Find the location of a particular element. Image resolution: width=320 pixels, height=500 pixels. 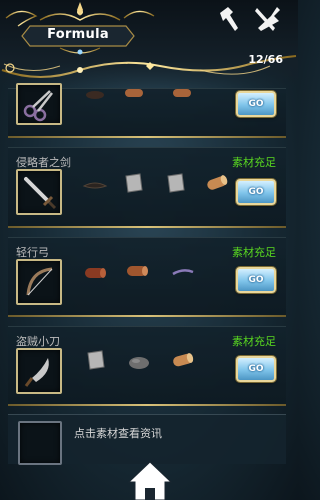

bow-icon is located at coordinates (39, 281).